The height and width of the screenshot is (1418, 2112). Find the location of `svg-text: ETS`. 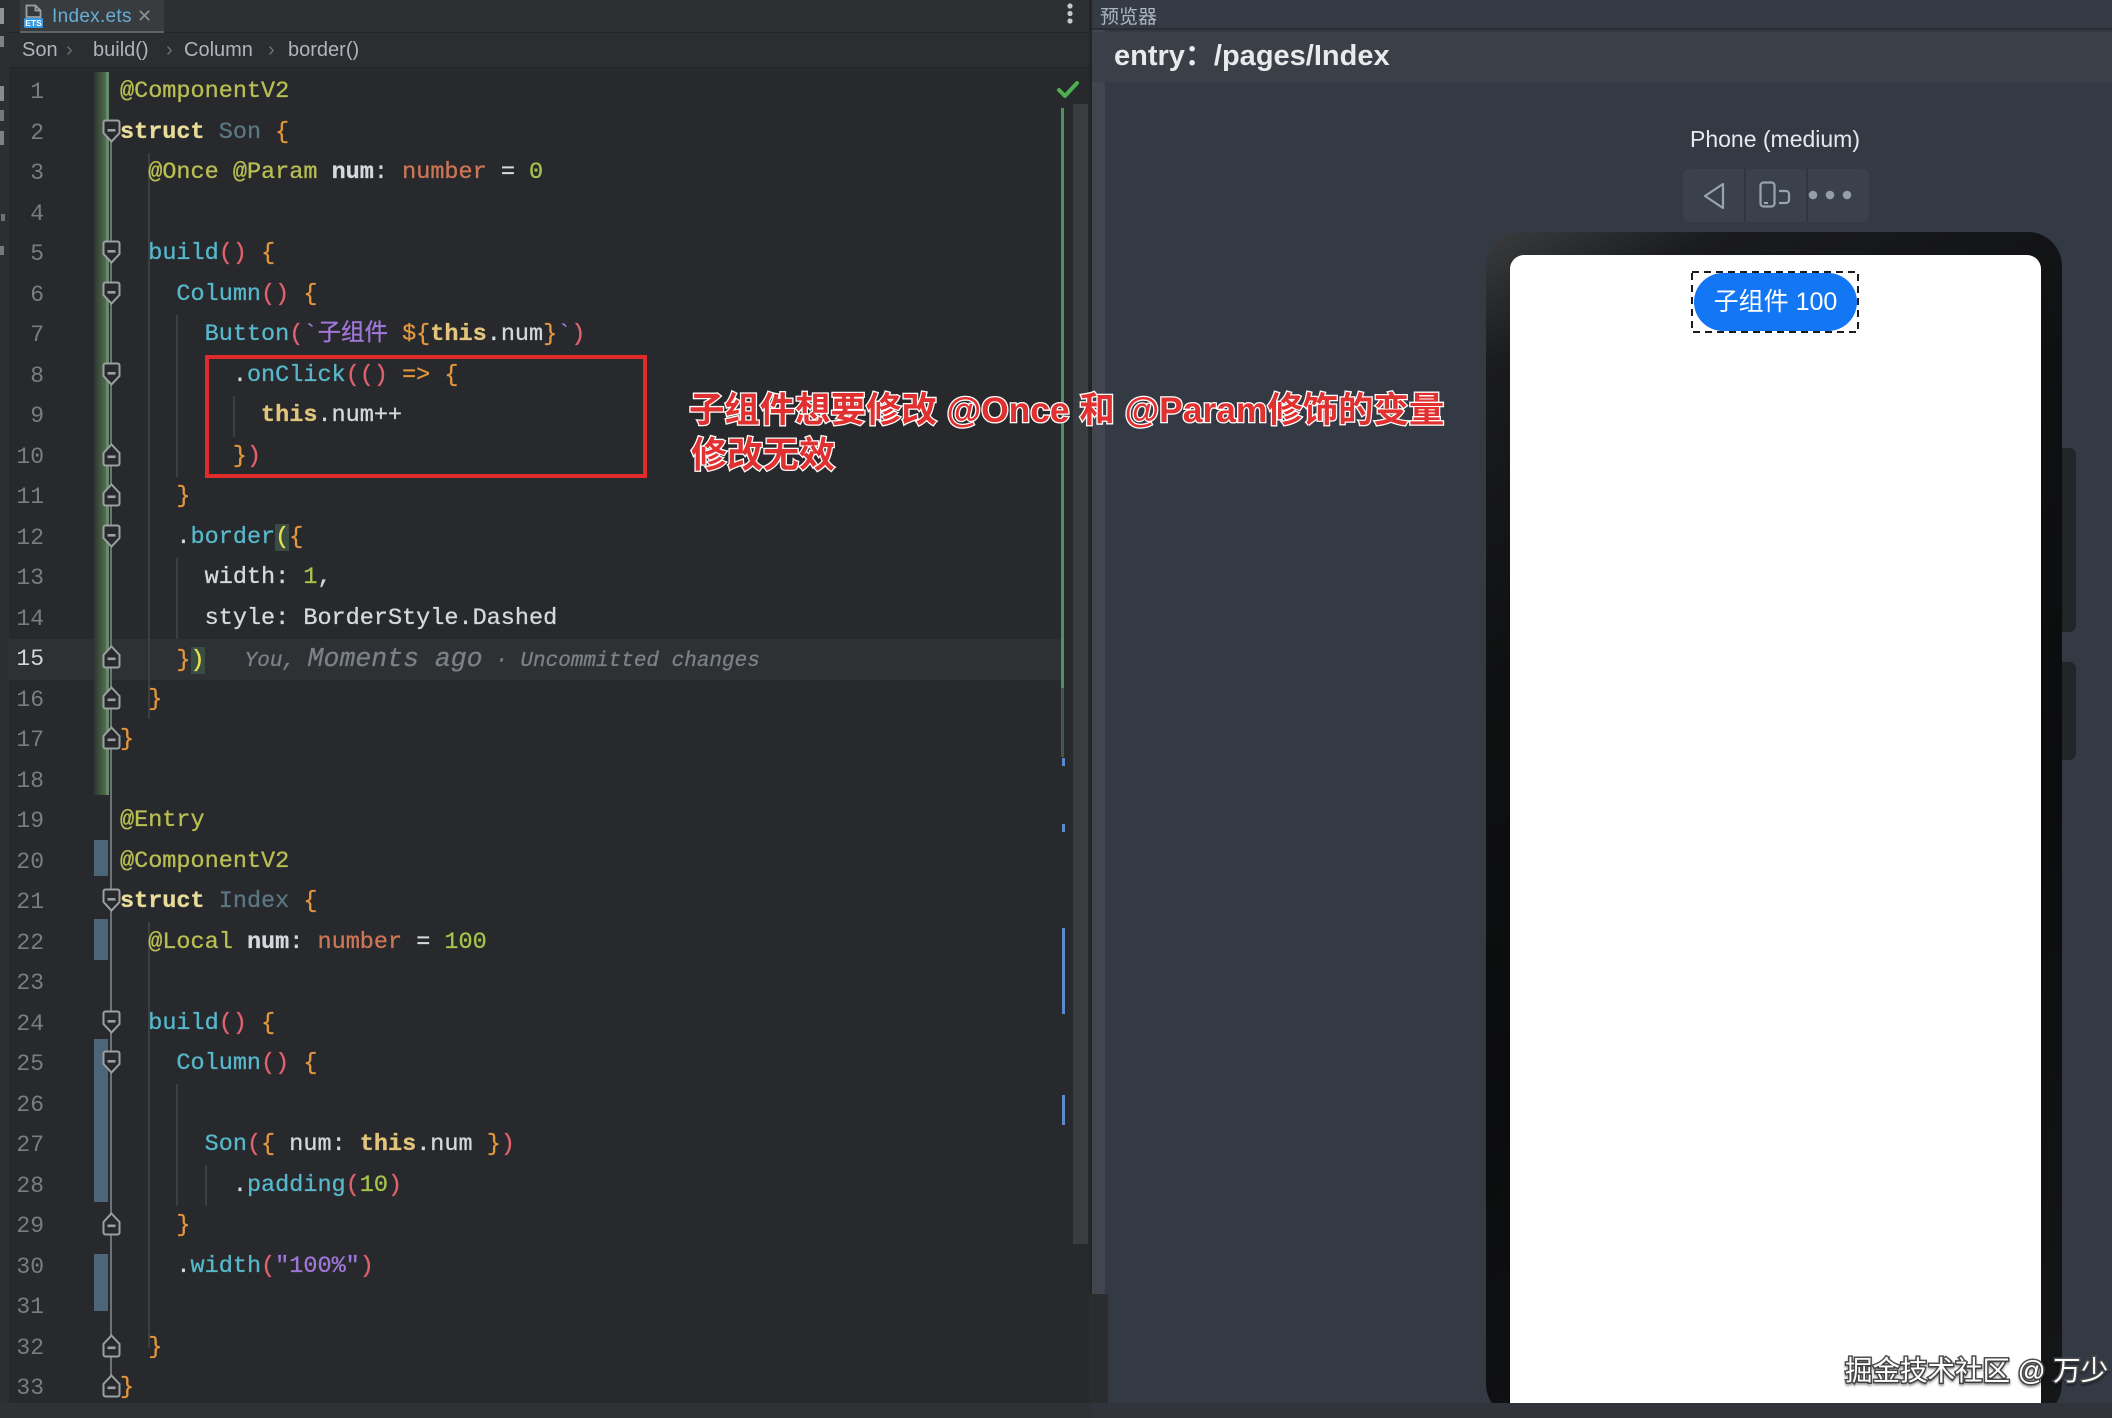

svg-text: ETS is located at coordinates (33, 23).